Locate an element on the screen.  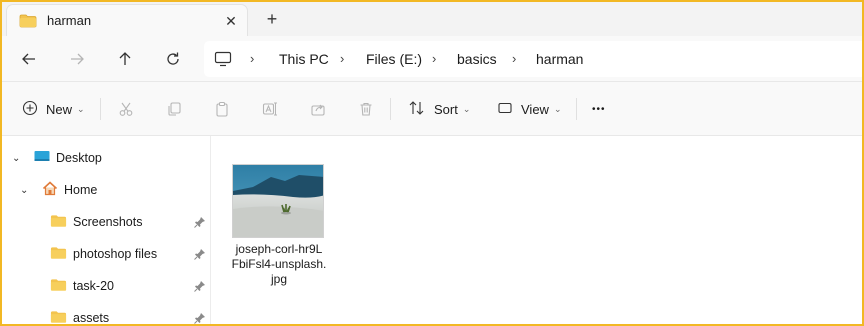
new-button: New ⌄ is located at coordinates (53, 109).